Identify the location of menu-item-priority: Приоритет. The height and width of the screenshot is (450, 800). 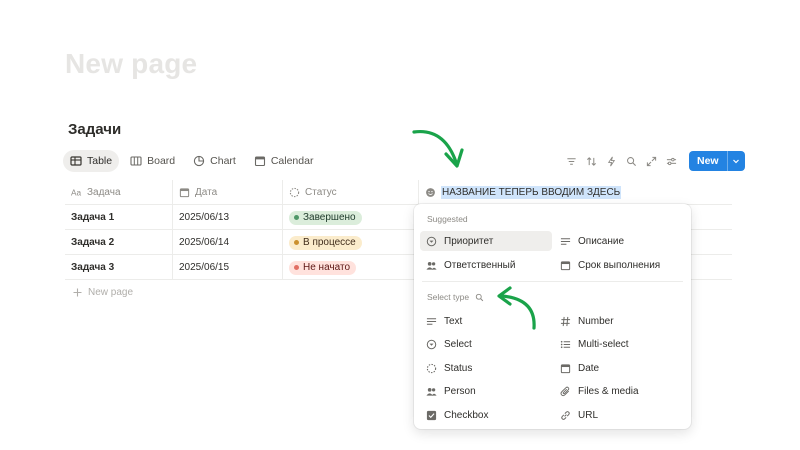
(486, 241).